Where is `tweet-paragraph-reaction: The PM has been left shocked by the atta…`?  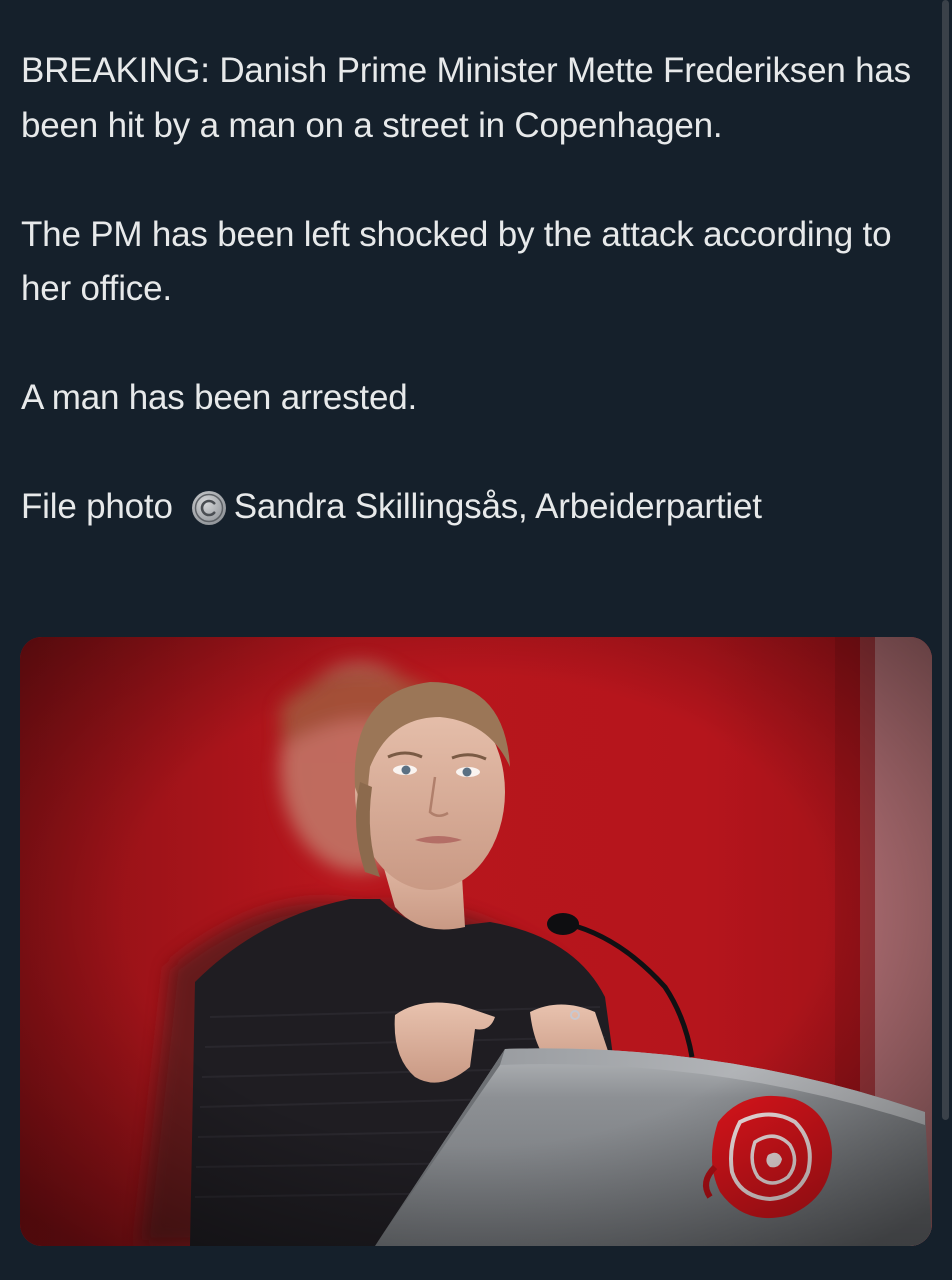 tweet-paragraph-reaction: The PM has been left shocked by the atta… is located at coordinates (456, 261).